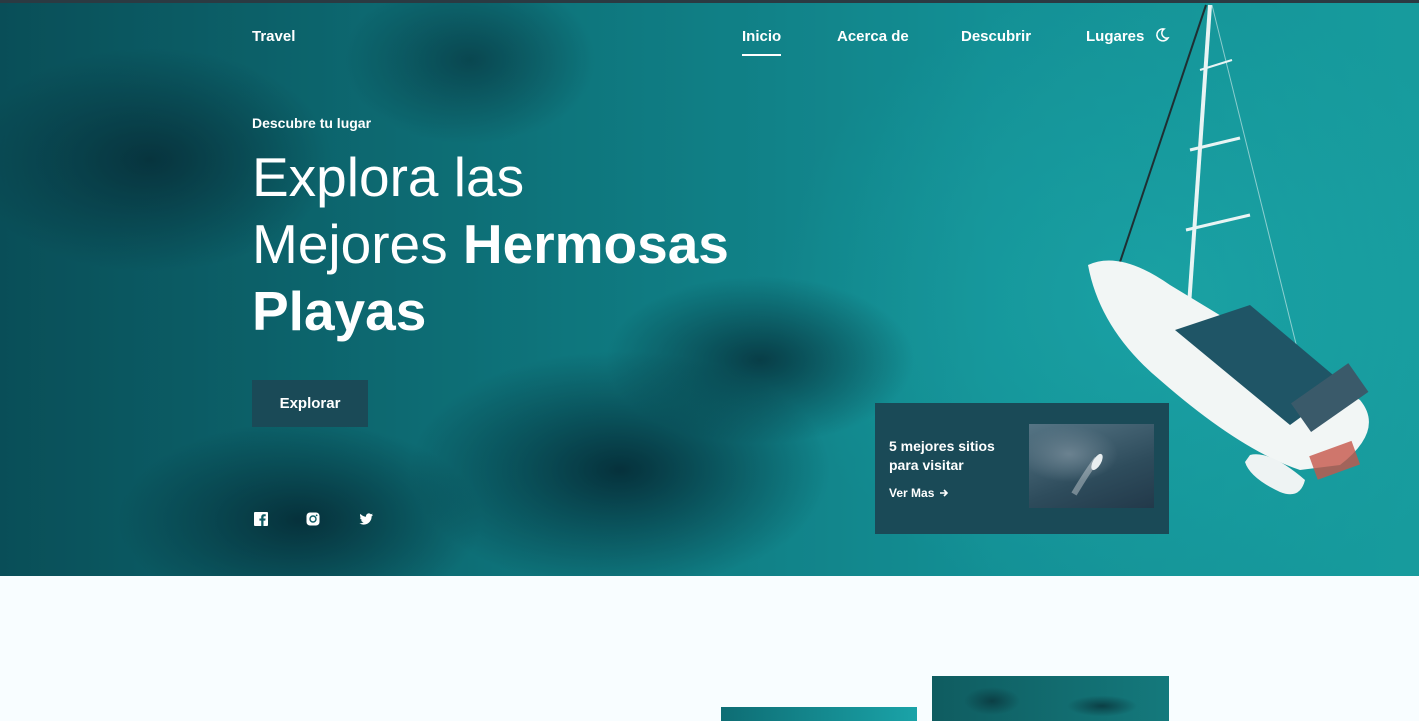  Describe the element at coordinates (1162, 35) in the screenshot. I see `moon-icon` at that location.